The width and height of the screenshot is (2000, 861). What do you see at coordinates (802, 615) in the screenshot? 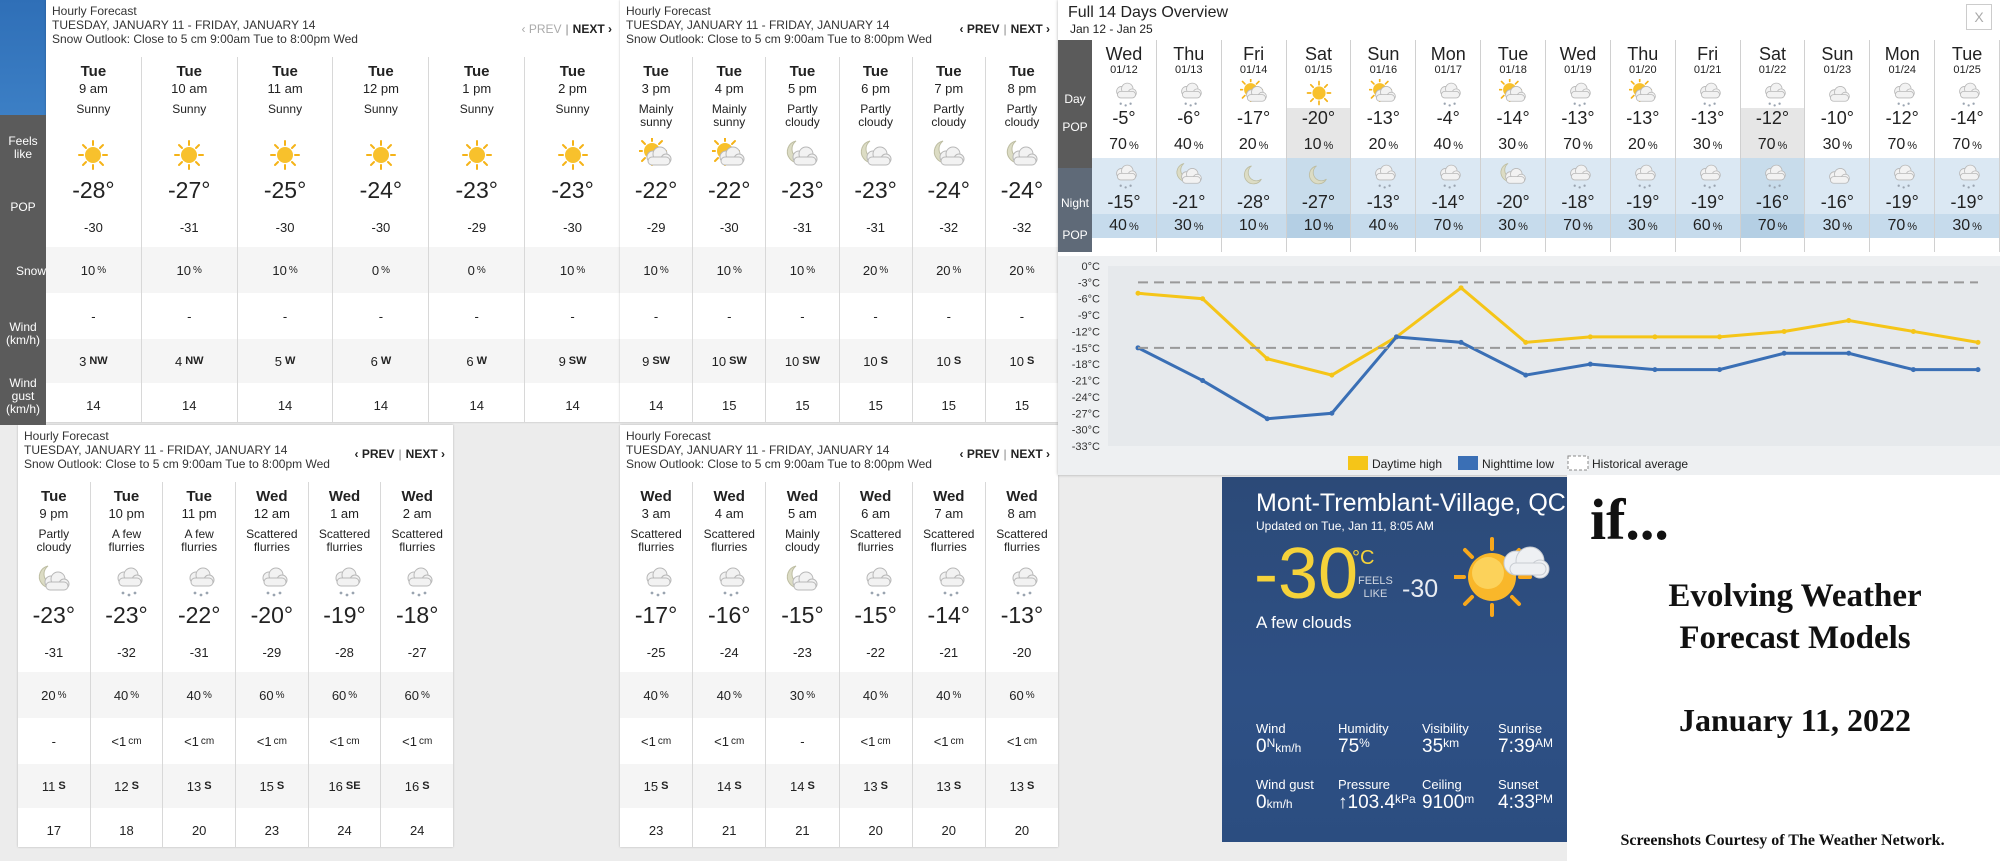
I see `hour-temp: -15°` at bounding box center [802, 615].